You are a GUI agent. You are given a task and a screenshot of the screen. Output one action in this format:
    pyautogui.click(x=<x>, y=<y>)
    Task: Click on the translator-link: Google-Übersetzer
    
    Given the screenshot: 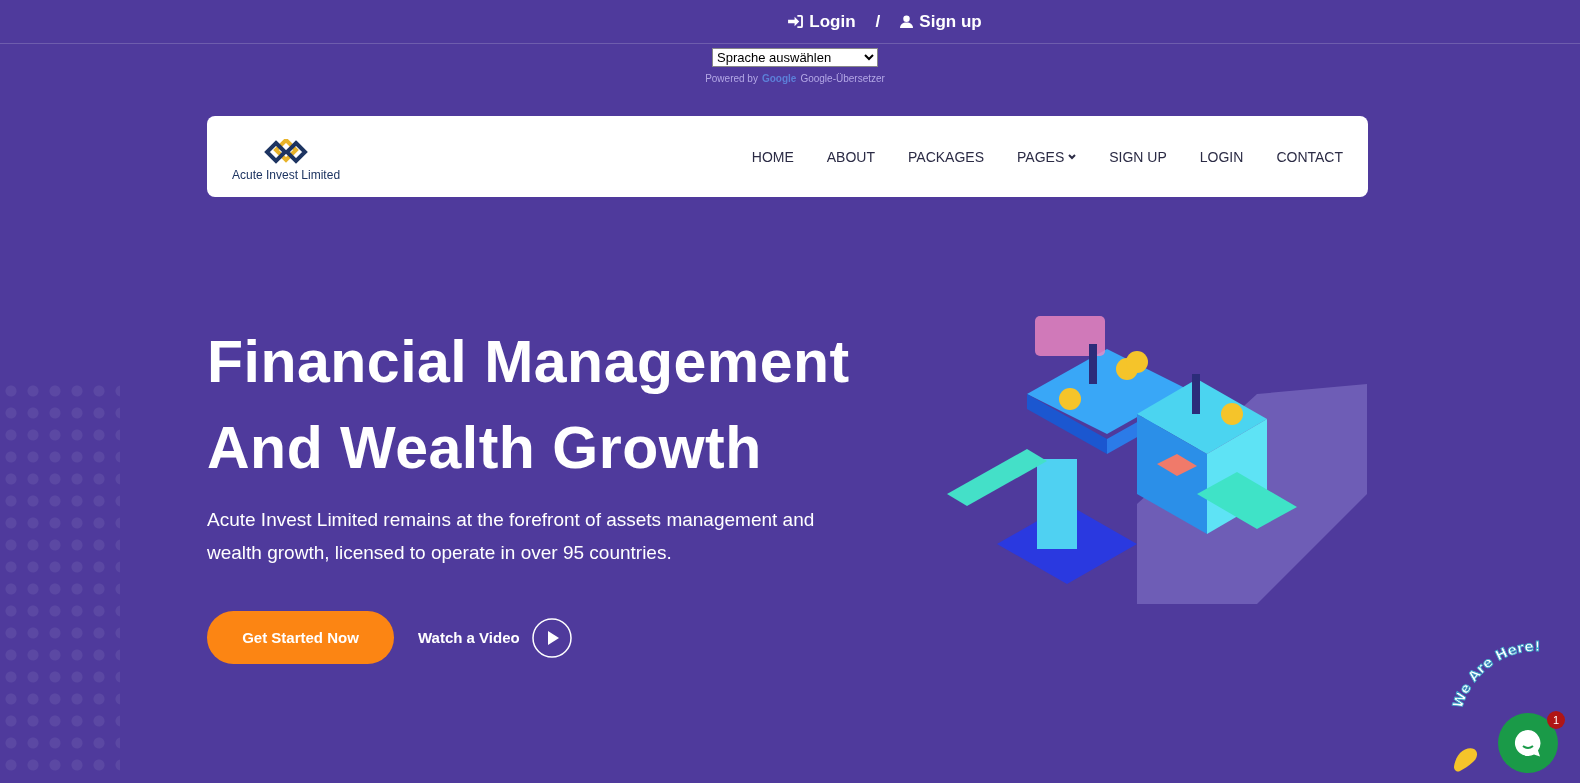 What is the action you would take?
    pyautogui.click(x=842, y=78)
    